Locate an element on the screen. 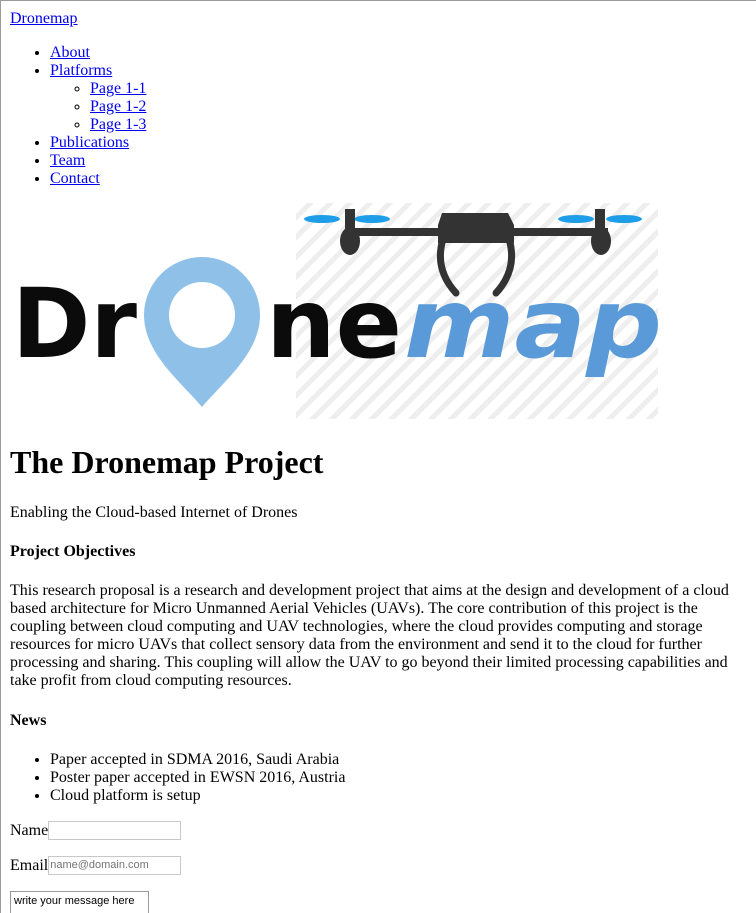 The image size is (756, 913). submenu-item: Page 1-1 is located at coordinates (118, 89).